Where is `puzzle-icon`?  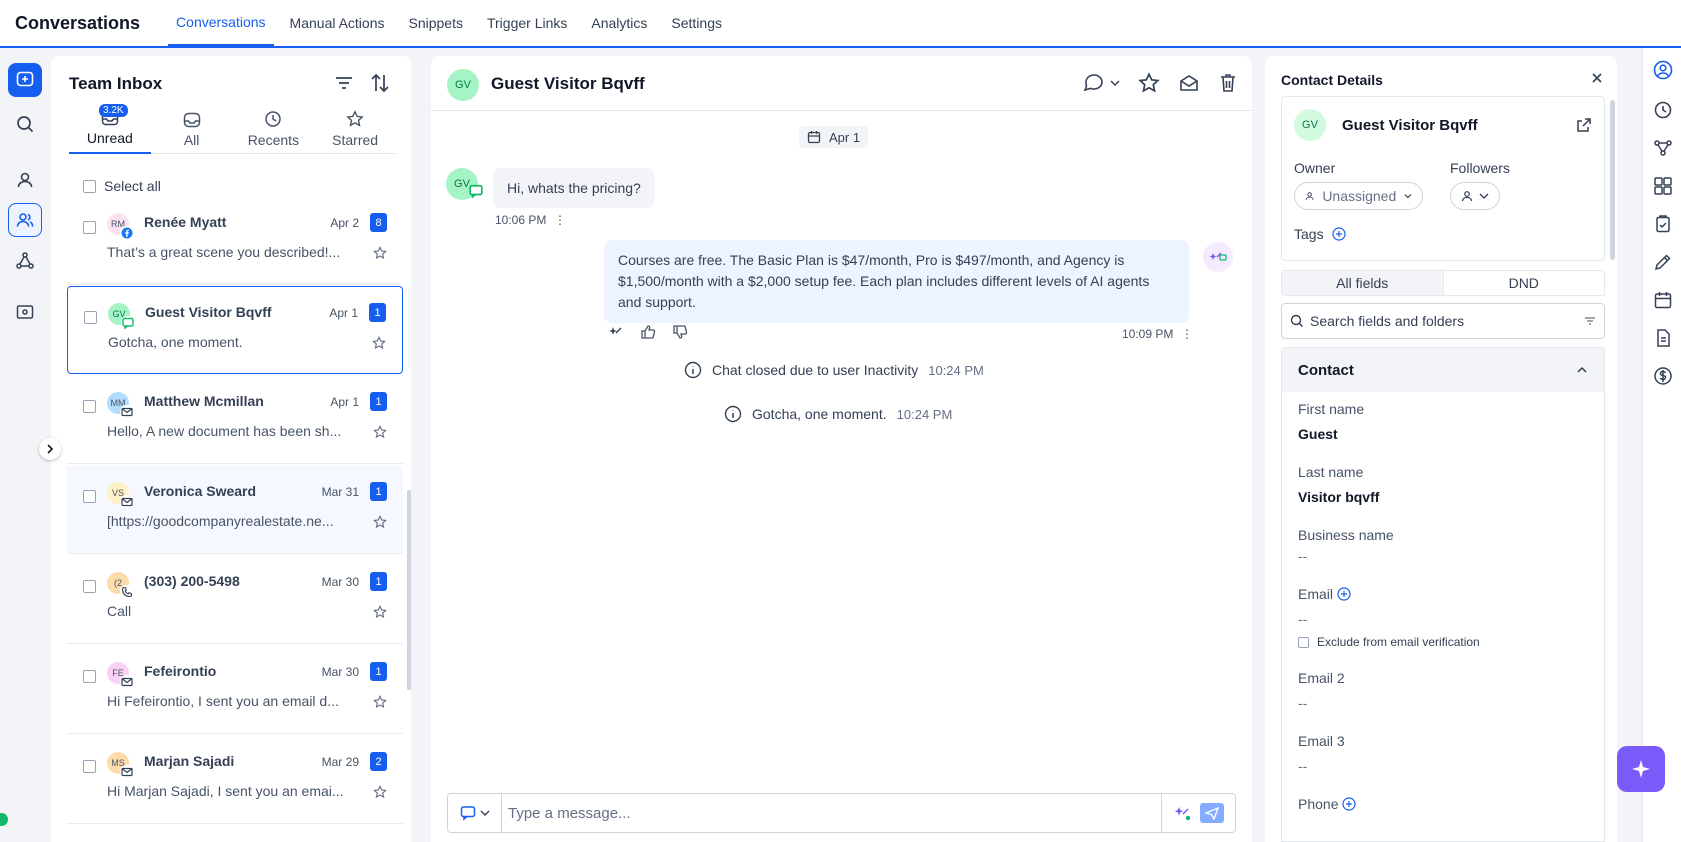
puzzle-icon is located at coordinates (1663, 186).